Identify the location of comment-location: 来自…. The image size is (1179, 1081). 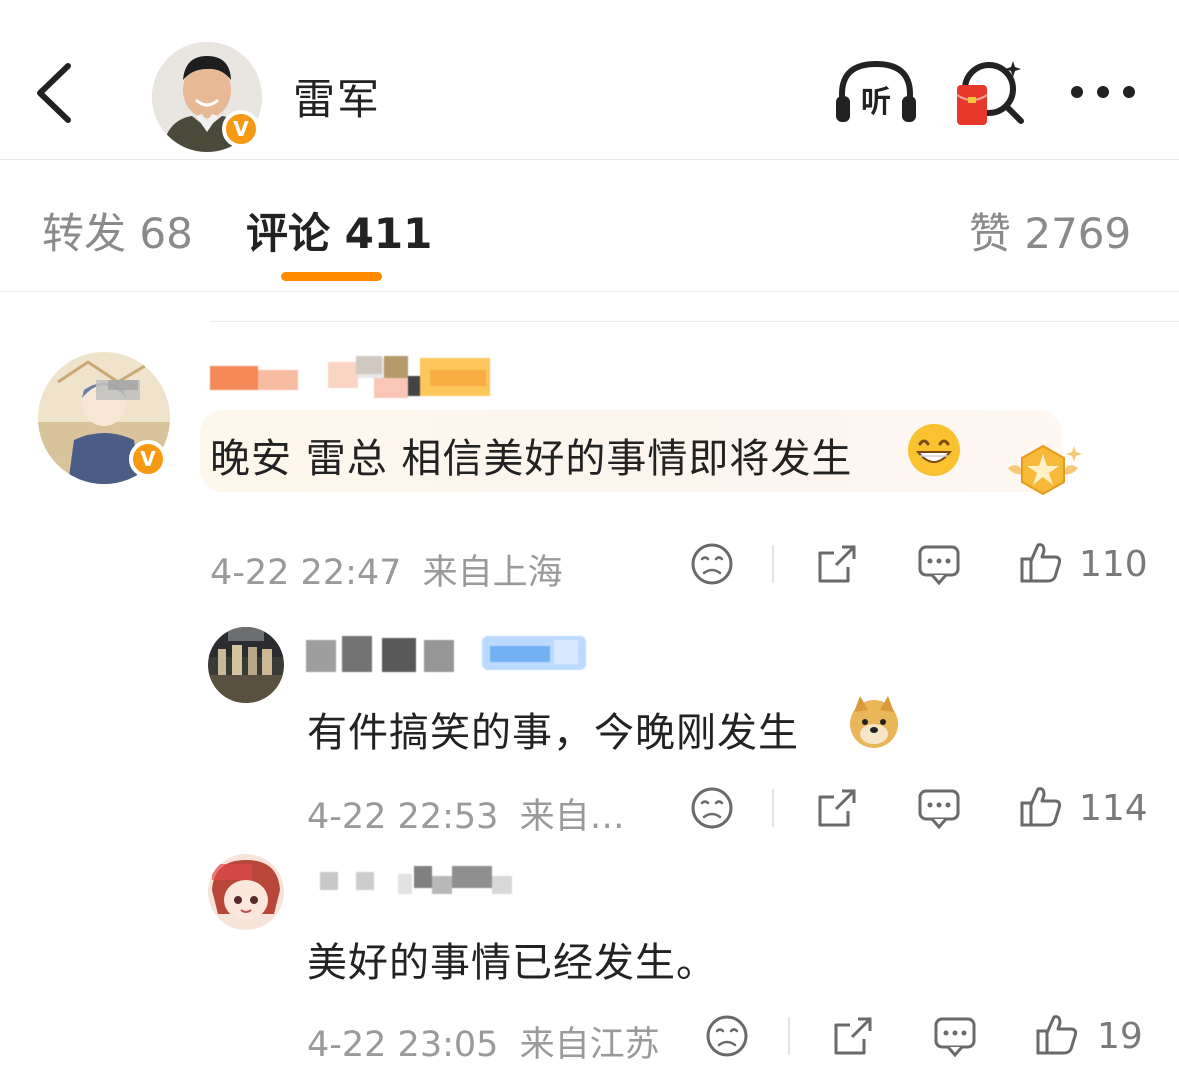
(572, 817).